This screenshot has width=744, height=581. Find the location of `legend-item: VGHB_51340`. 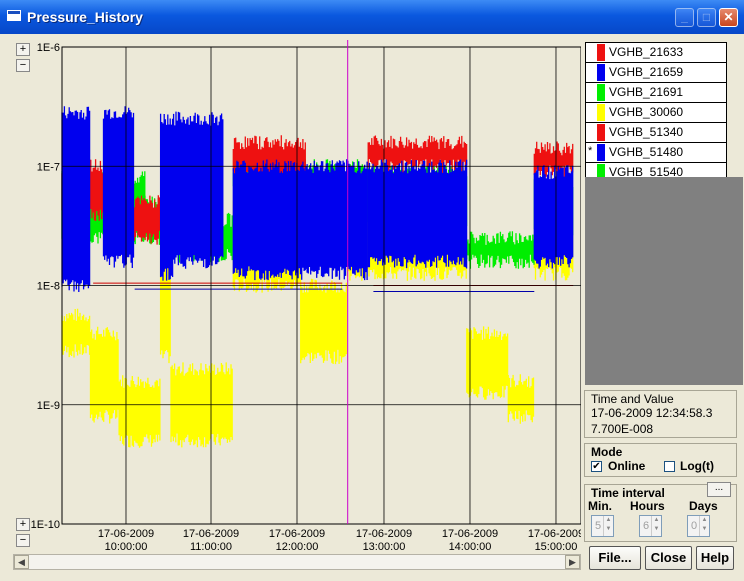

legend-item: VGHB_51340 is located at coordinates (656, 133).